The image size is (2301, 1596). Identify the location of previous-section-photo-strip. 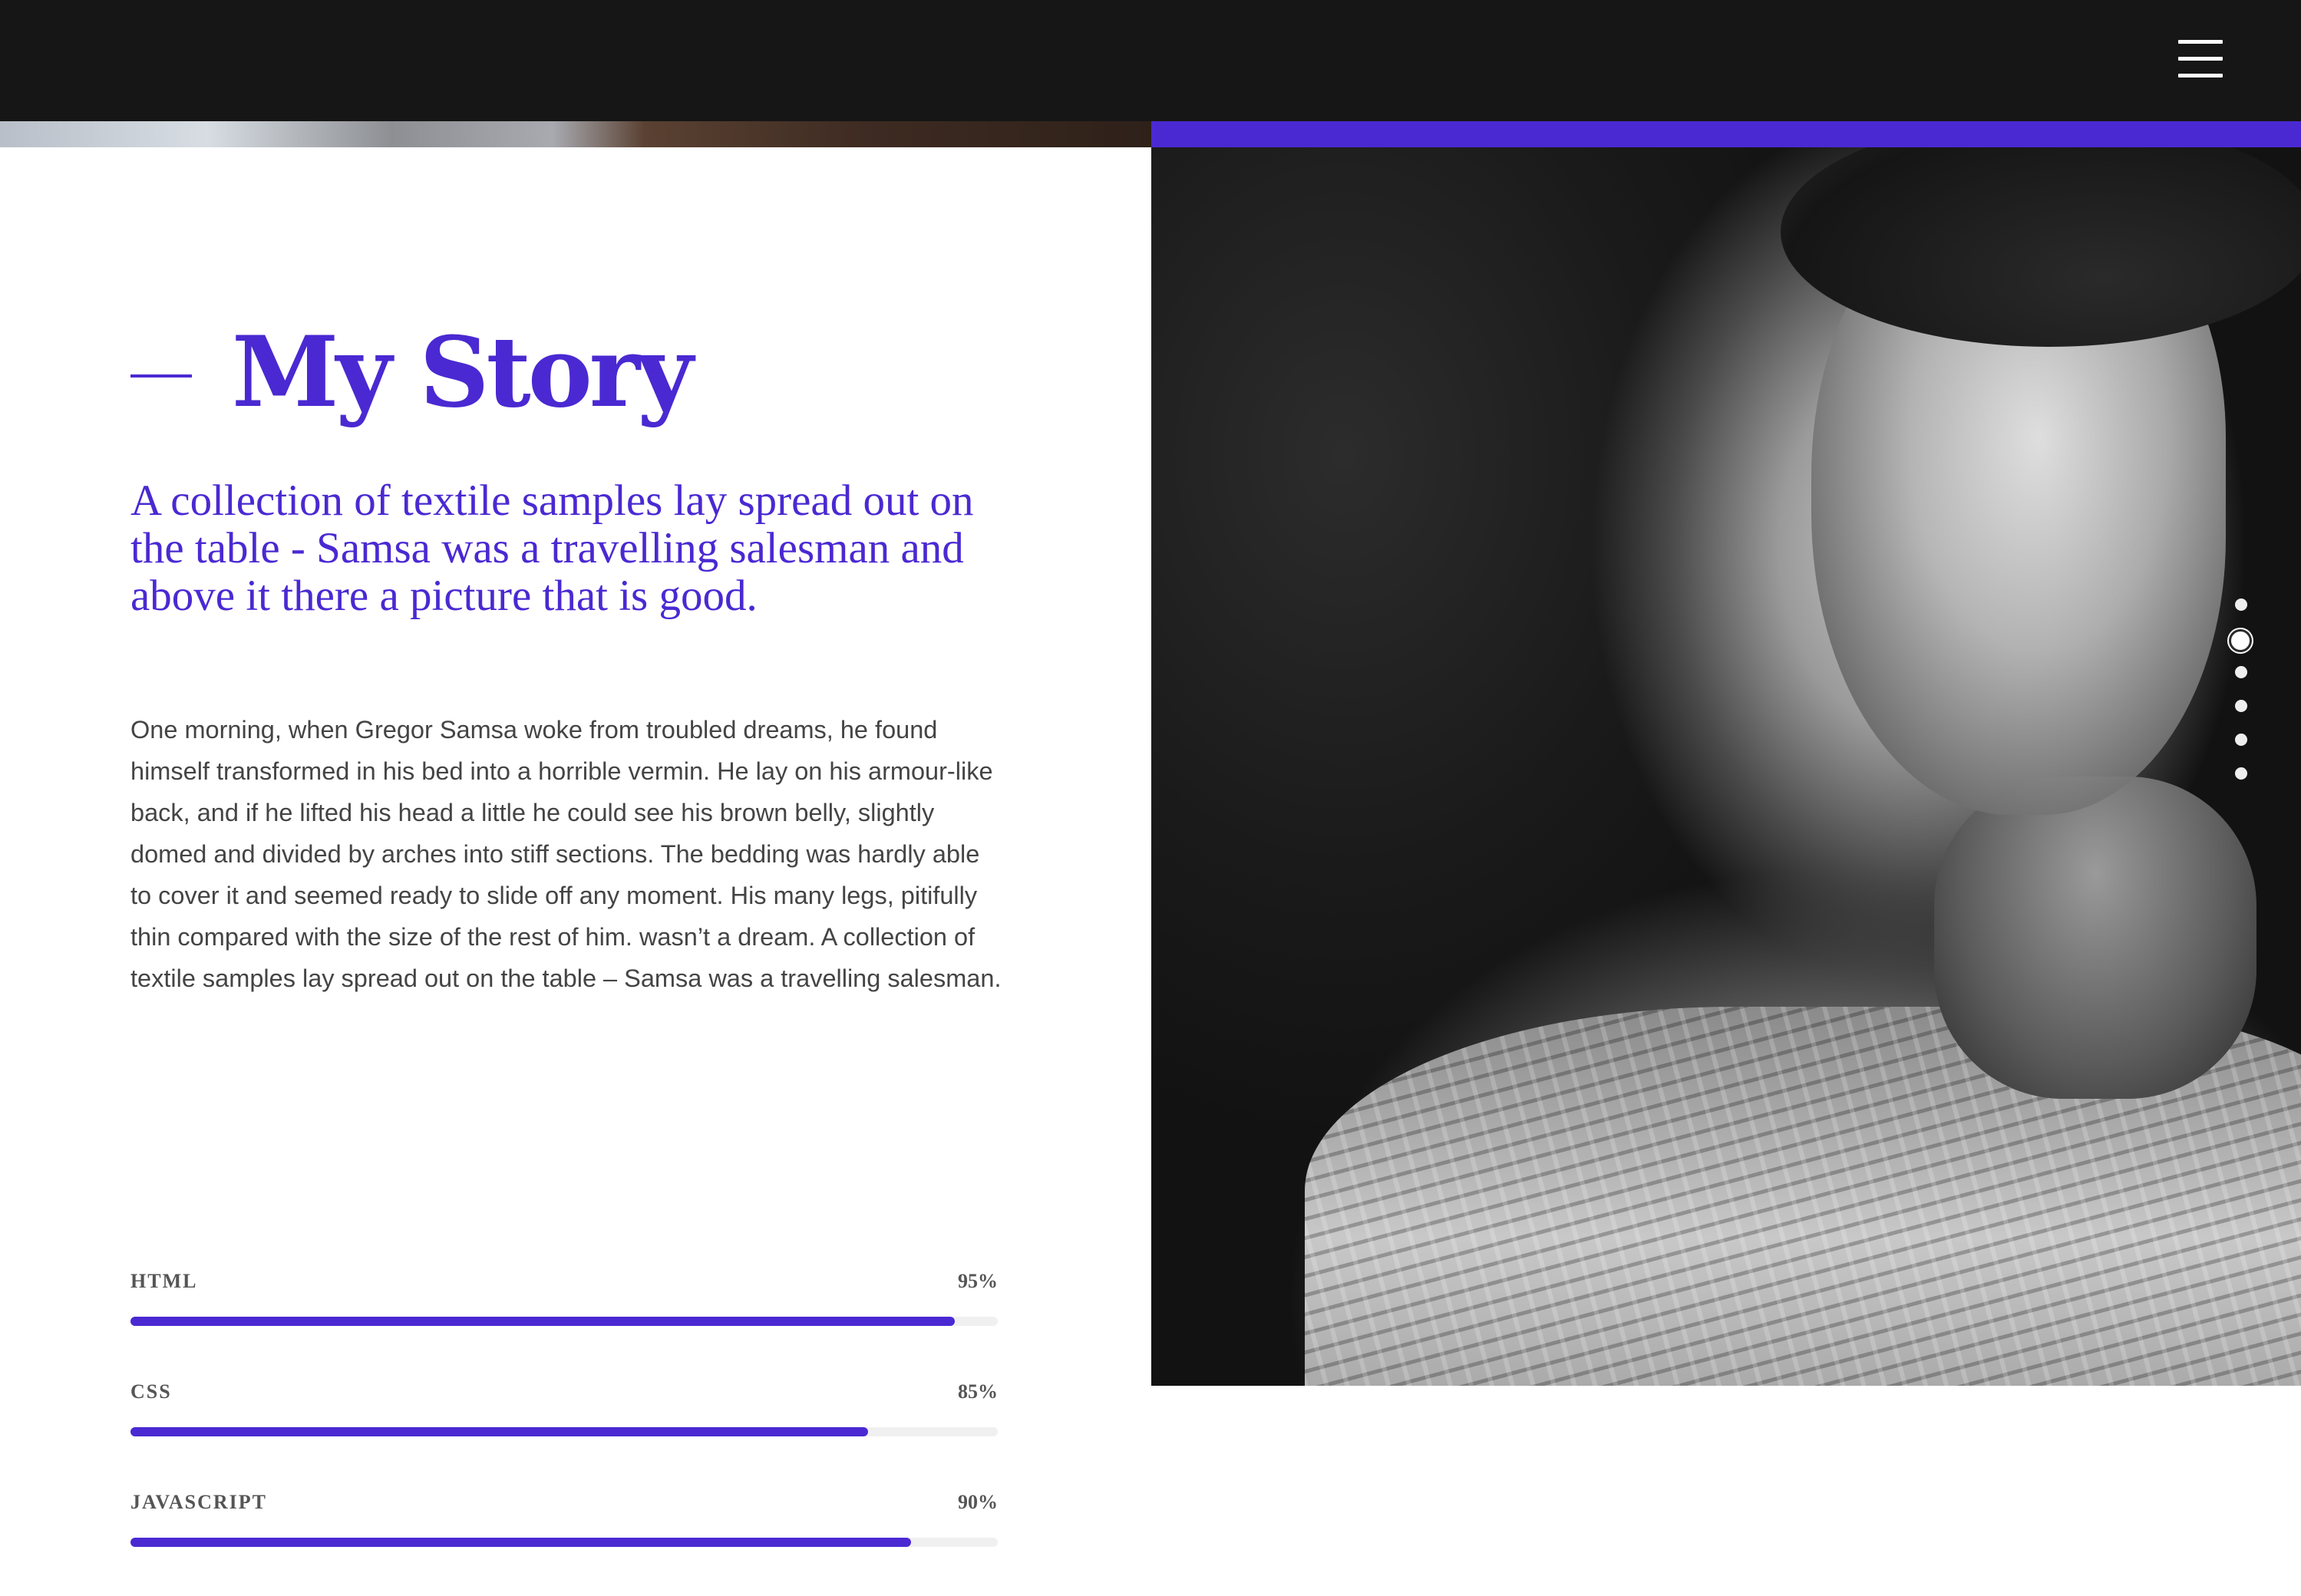
(575, 134).